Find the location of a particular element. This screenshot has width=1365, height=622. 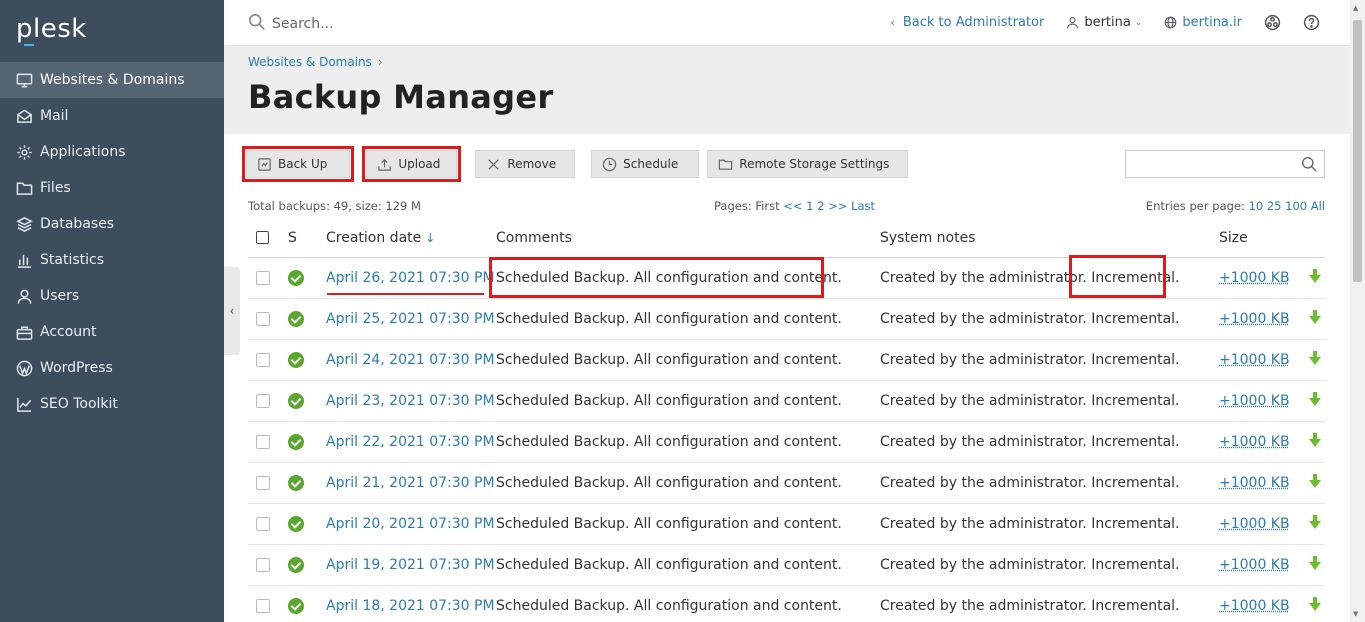

logo-accent is located at coordinates (29, 45).